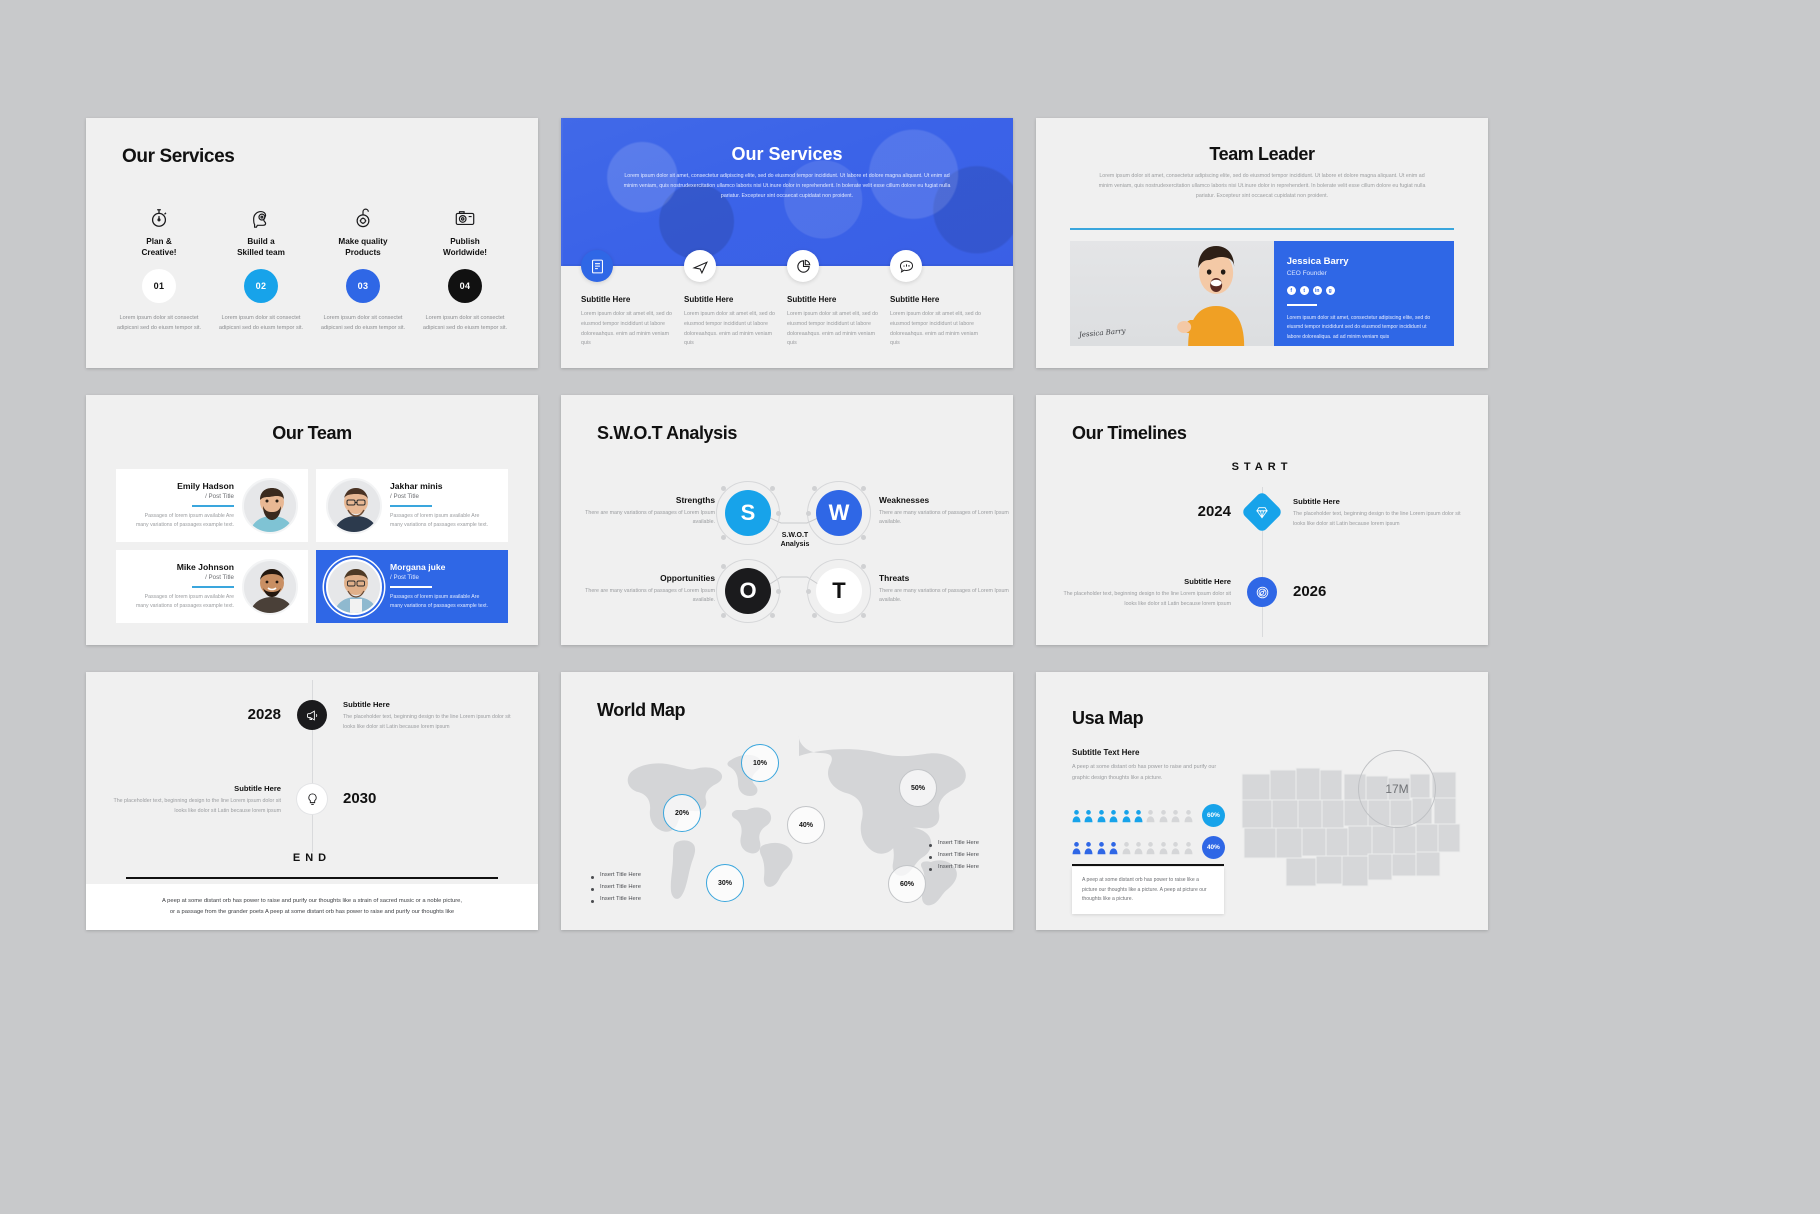  What do you see at coordinates (894, 578) in the screenshot?
I see `swot-title: Threats` at bounding box center [894, 578].